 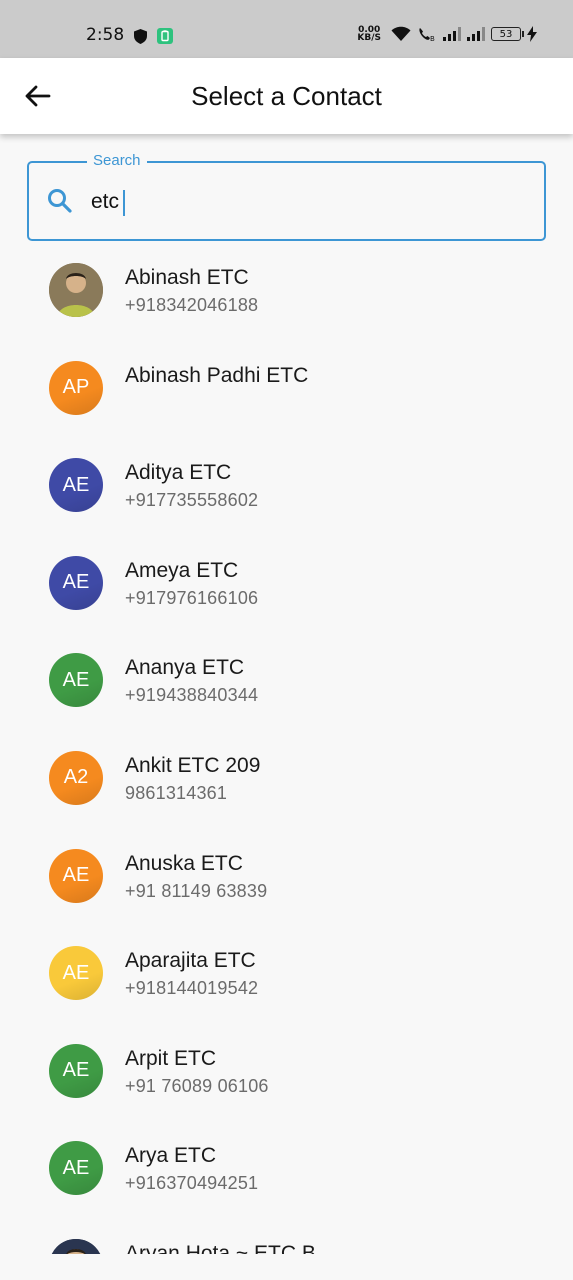 What do you see at coordinates (76, 387) in the screenshot?
I see `avatar: AP` at bounding box center [76, 387].